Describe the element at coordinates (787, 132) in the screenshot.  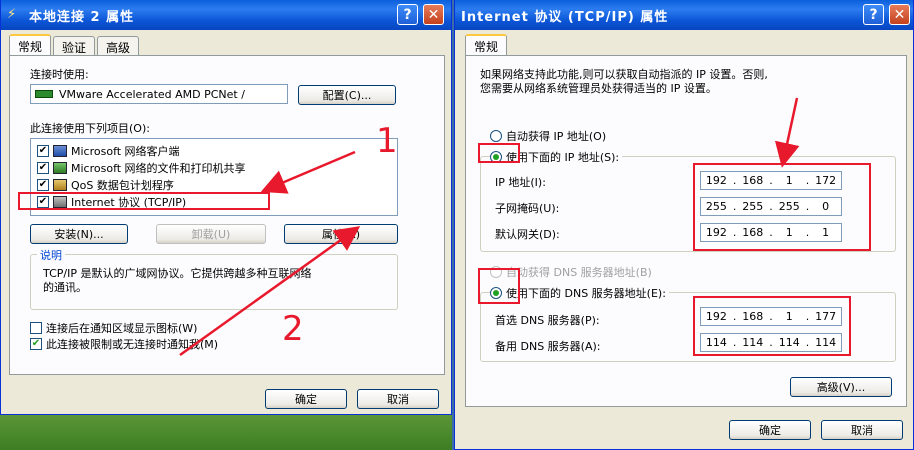
I see `arrow-to-ip-values` at that location.